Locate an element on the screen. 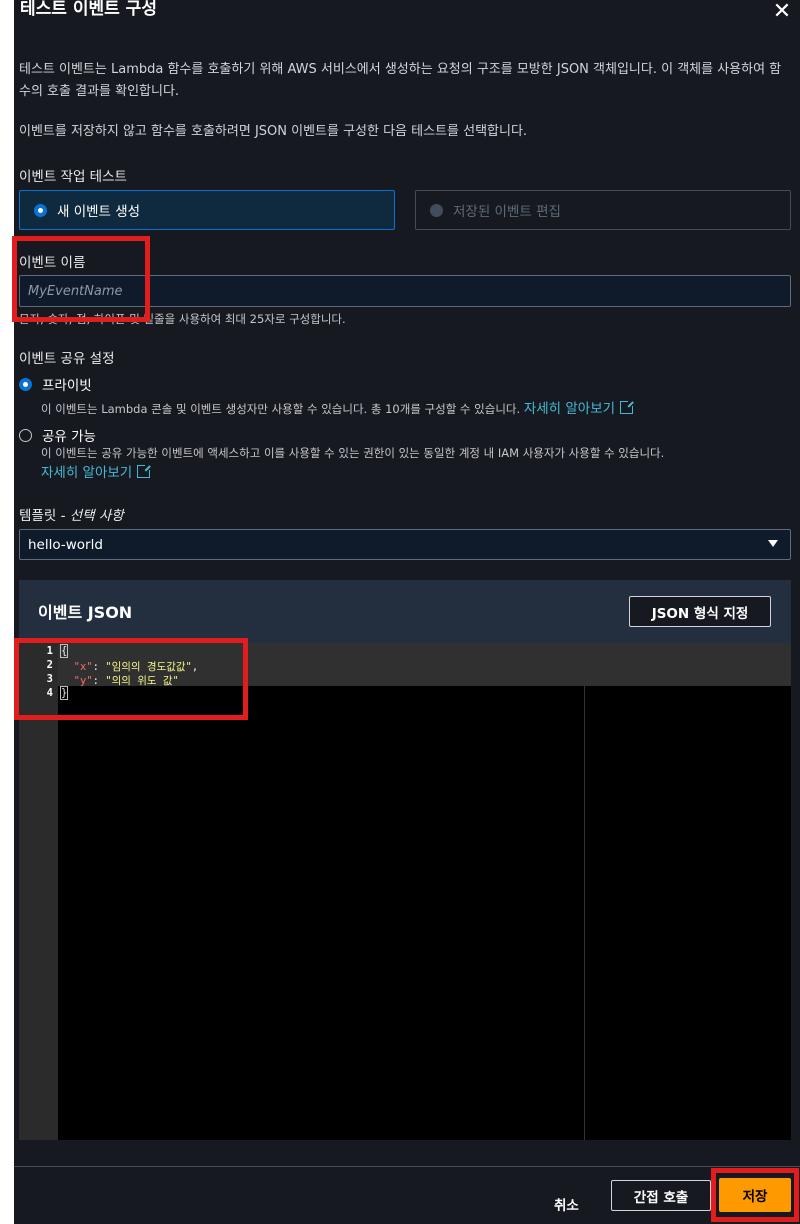 The image size is (800, 1224). format-json-button: JSON 형식 지정 is located at coordinates (700, 611).